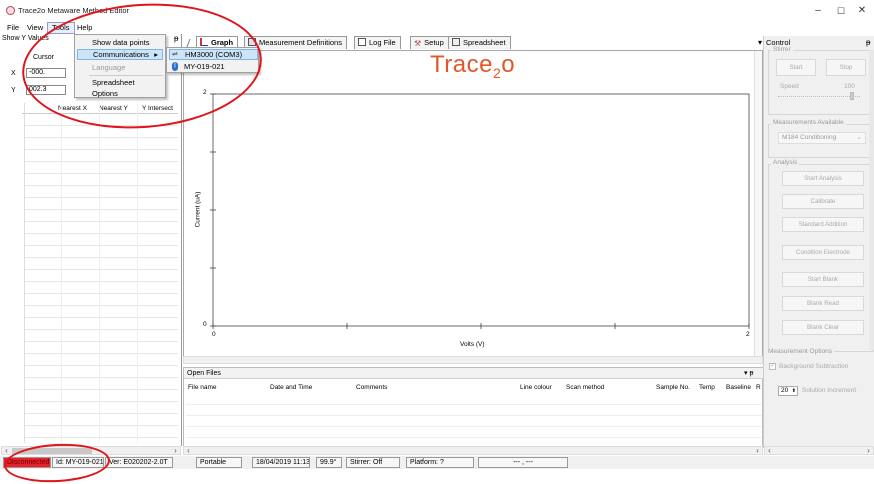 Image resolution: width=874 pixels, height=484 pixels. Describe the element at coordinates (61, 28) in the screenshot. I see `menu-tools: Tools` at that location.